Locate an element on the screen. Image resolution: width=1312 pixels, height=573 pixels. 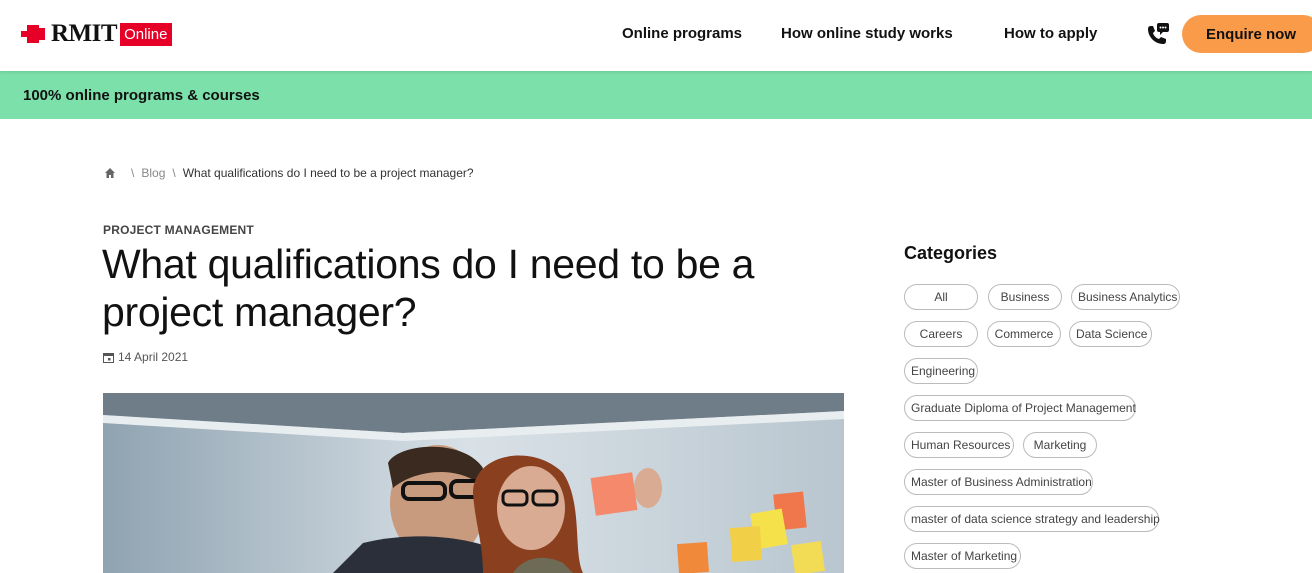
category-tag-master-of-marketing: Master of Marketing is located at coordinates (962, 556).